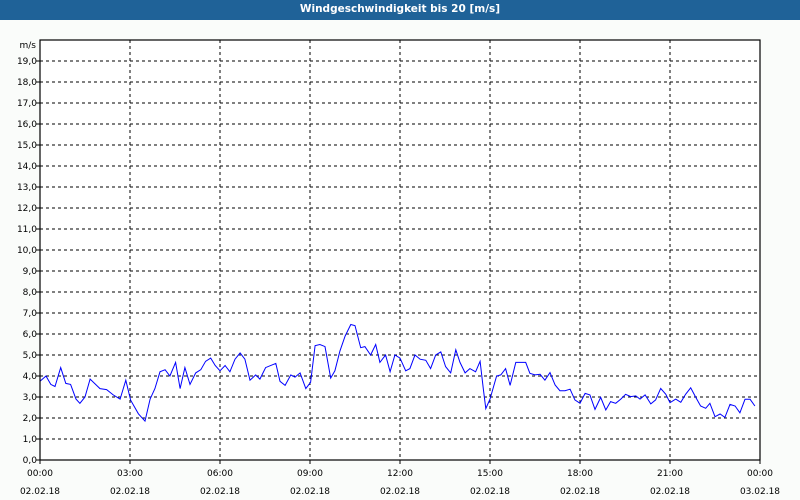  Describe the element at coordinates (30, 461) in the screenshot. I see `y-tick-label: 0,0` at that location.